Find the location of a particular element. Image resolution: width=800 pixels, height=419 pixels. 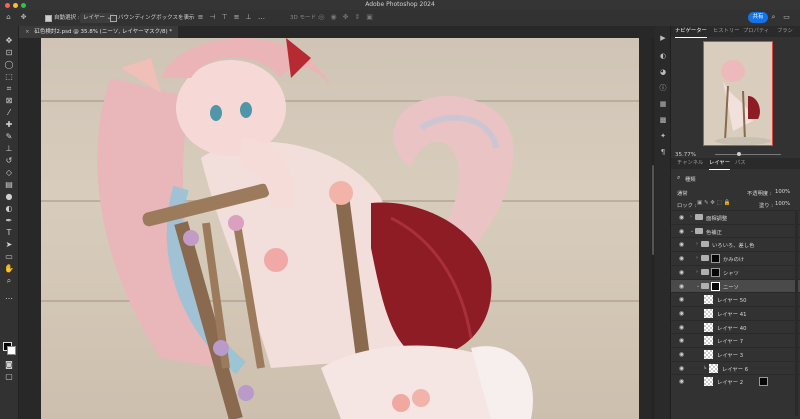

info-icon: ⓘ is located at coordinates (663, 88).